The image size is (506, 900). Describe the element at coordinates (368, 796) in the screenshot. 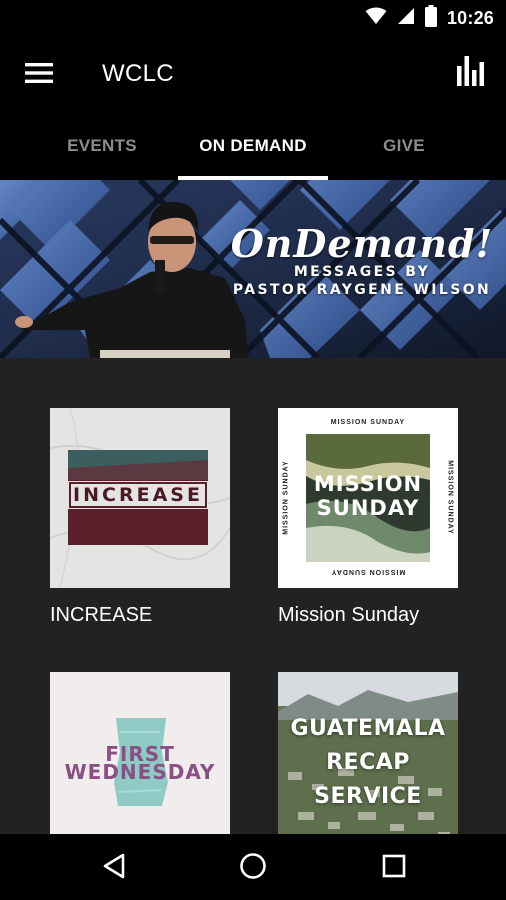

I see `guatemala-text-line3: SERVICE` at that location.